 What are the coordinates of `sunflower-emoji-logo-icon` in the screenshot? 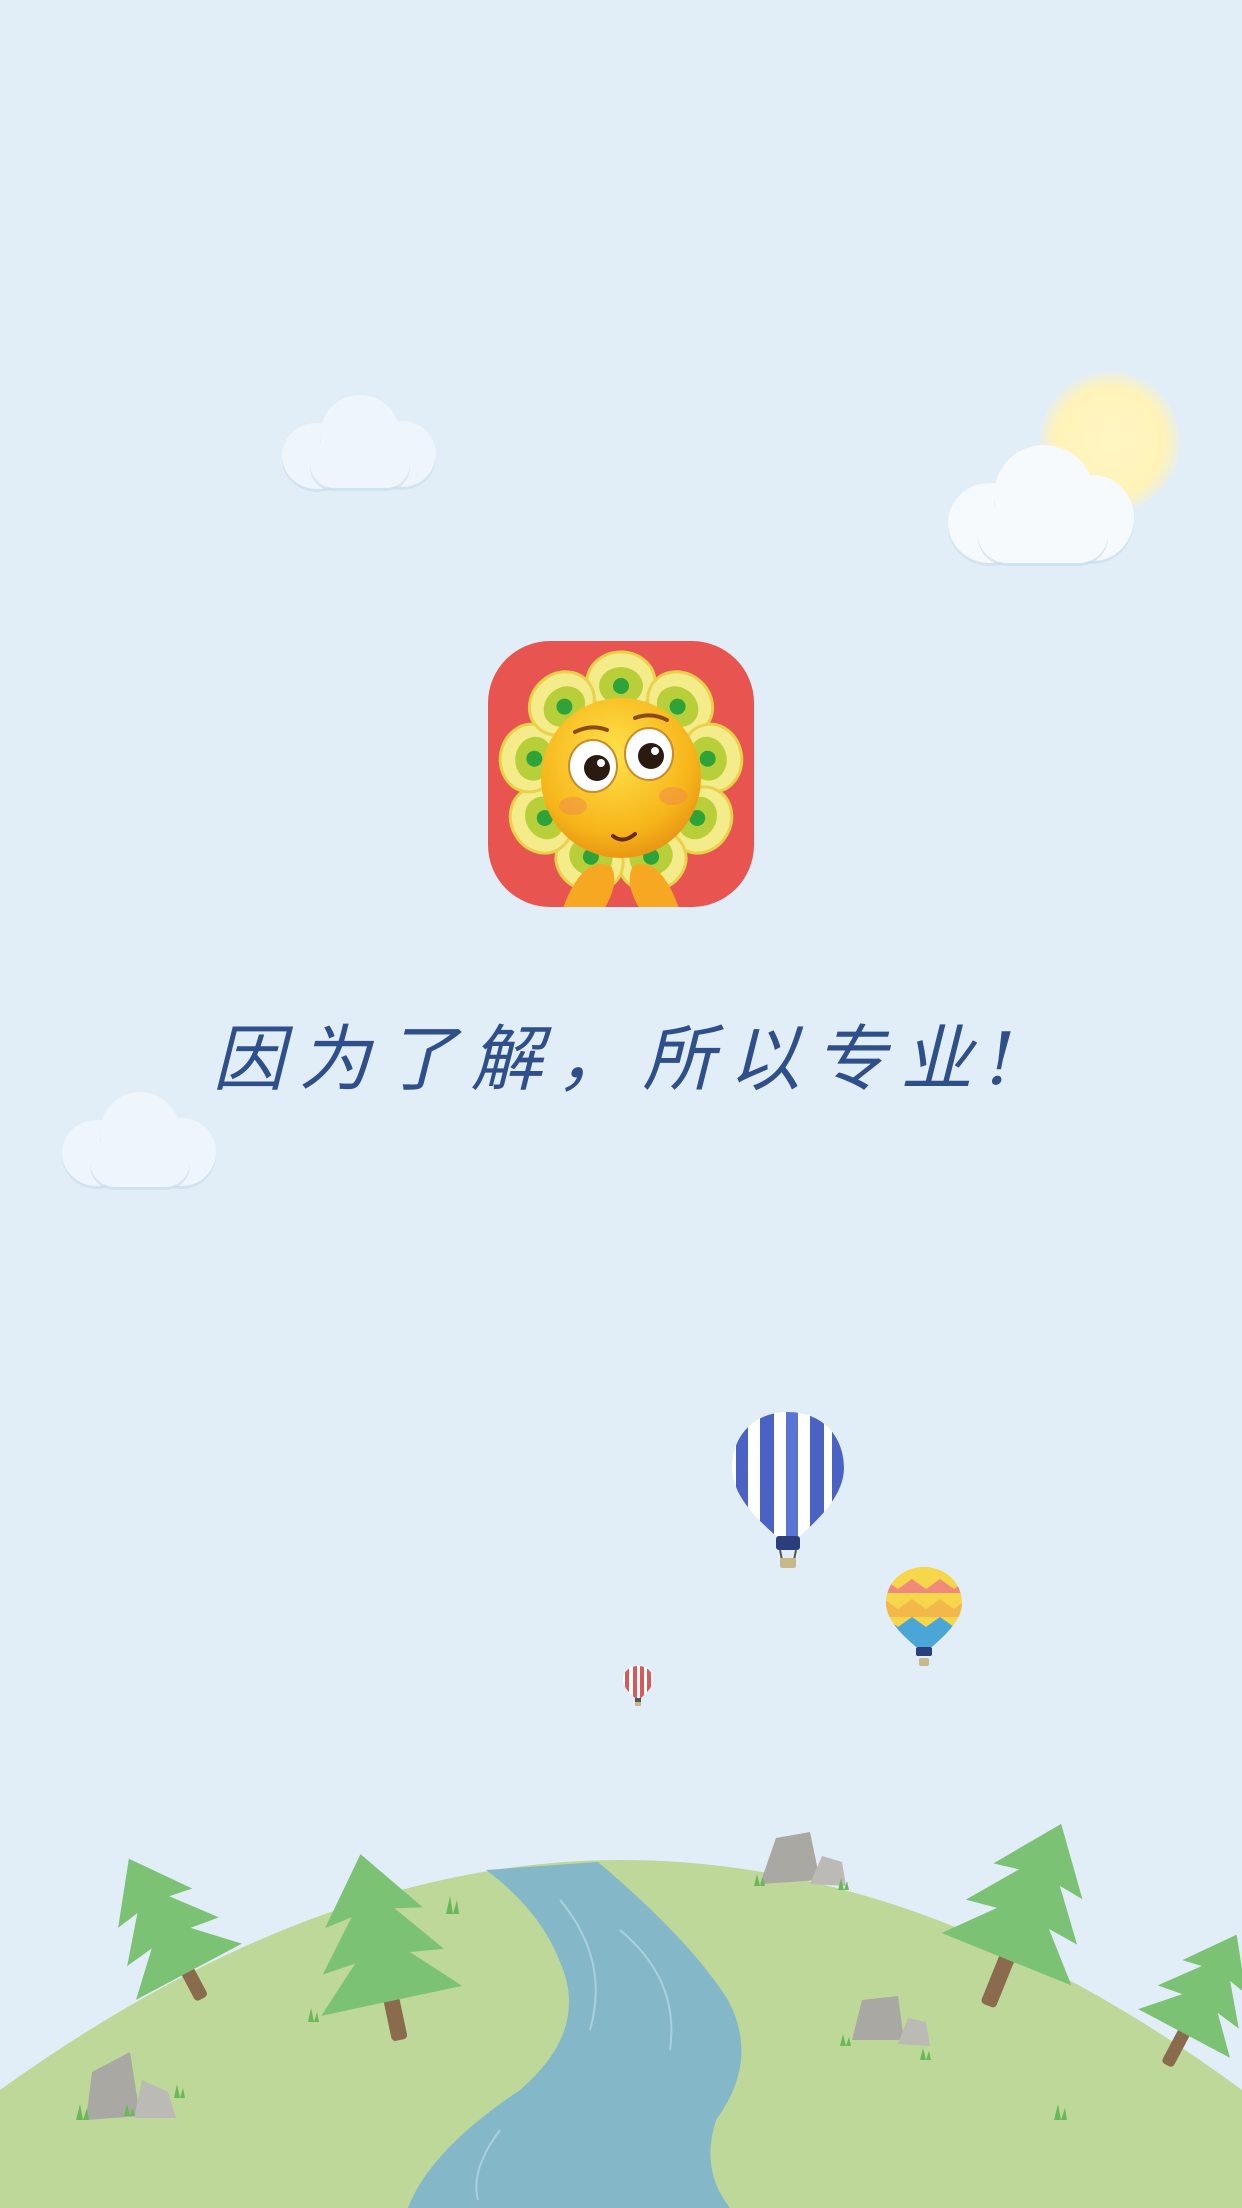 It's located at (621, 778).